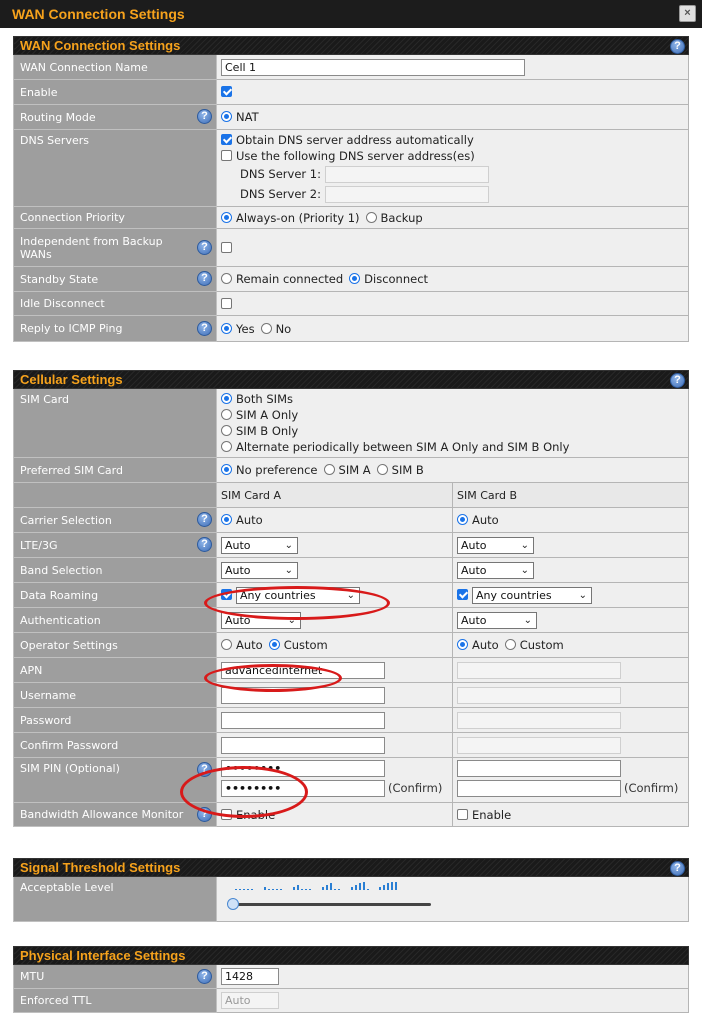  Describe the element at coordinates (351, 955) in the screenshot. I see `section-header-physical: Physical Interface Settings` at that location.